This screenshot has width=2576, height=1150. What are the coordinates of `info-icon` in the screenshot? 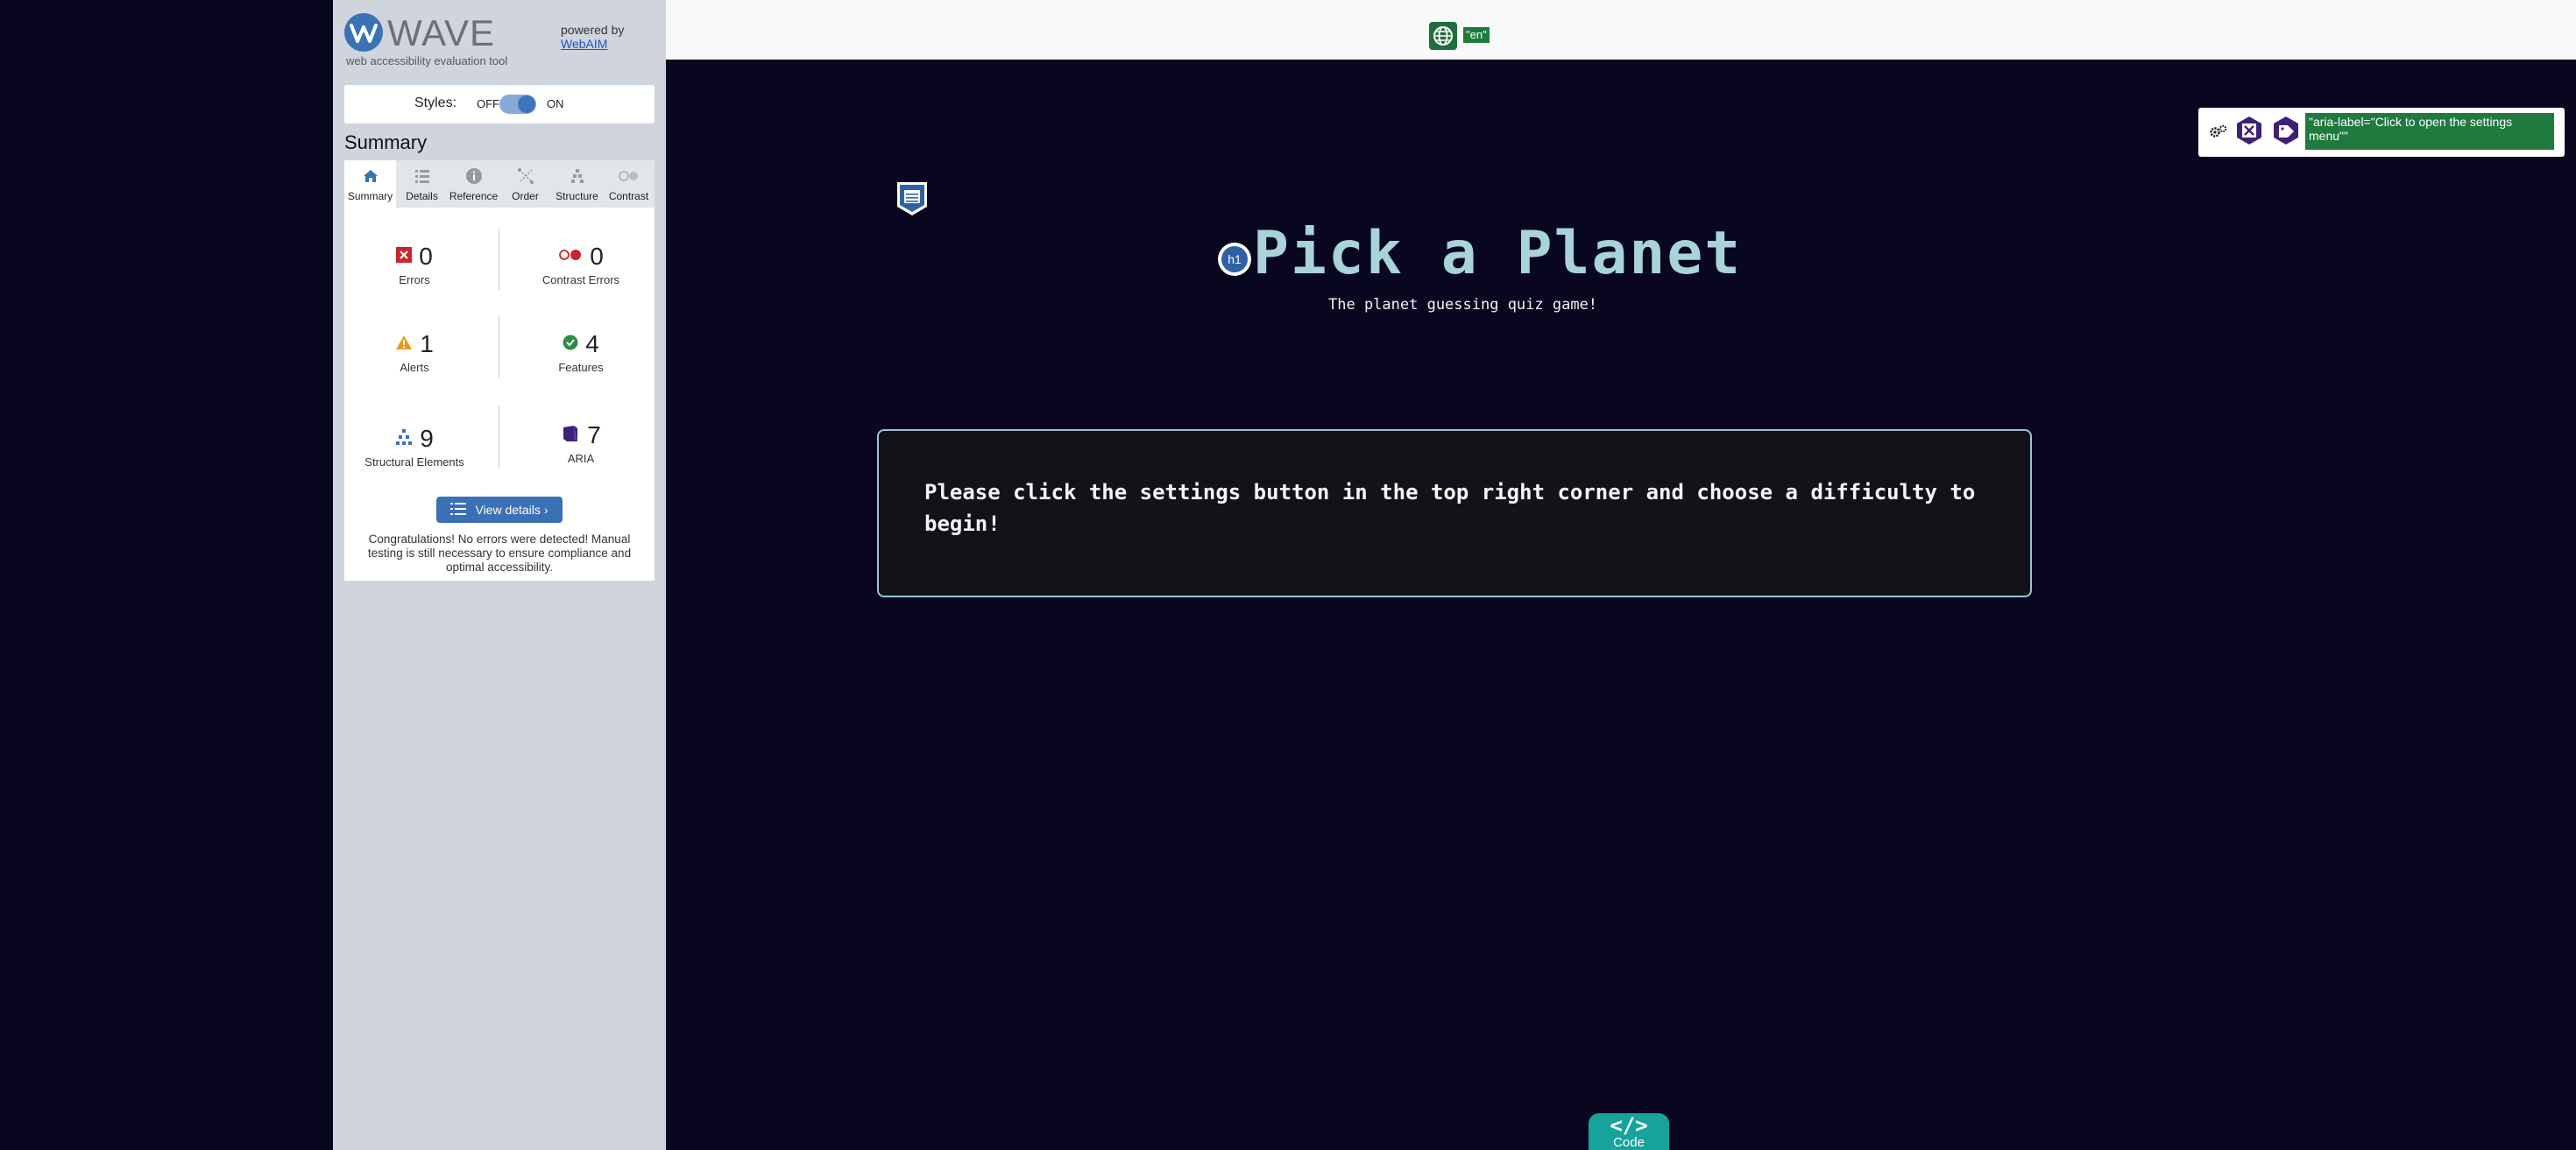 It's located at (473, 176).